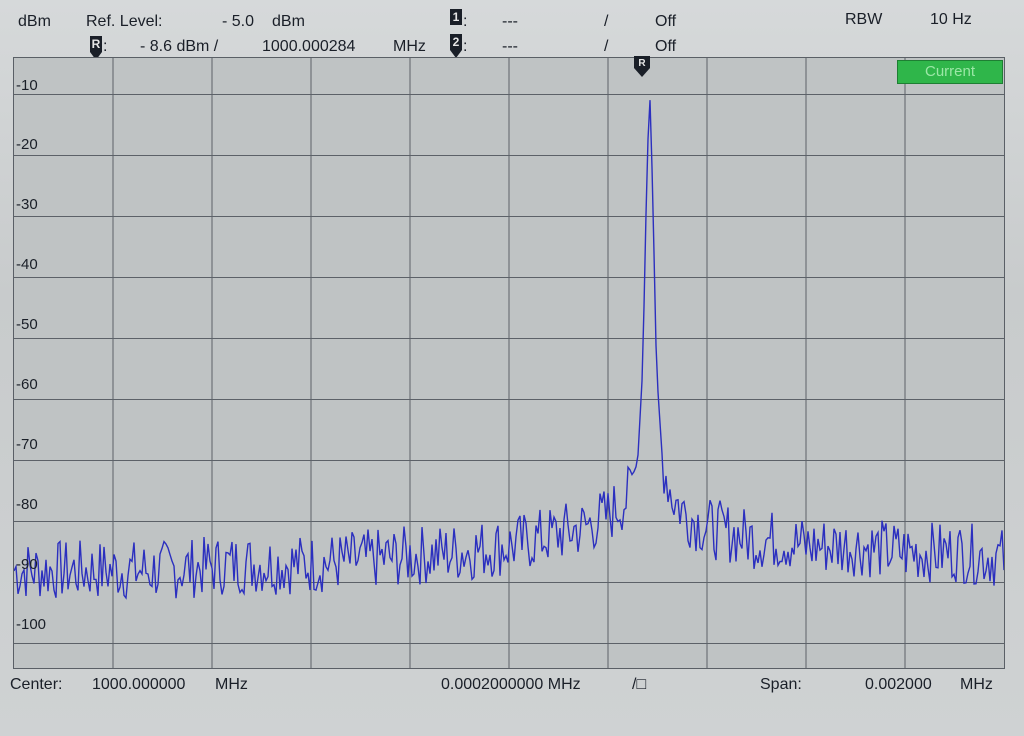  What do you see at coordinates (781, 684) in the screenshot?
I see `span-label: Span:` at bounding box center [781, 684].